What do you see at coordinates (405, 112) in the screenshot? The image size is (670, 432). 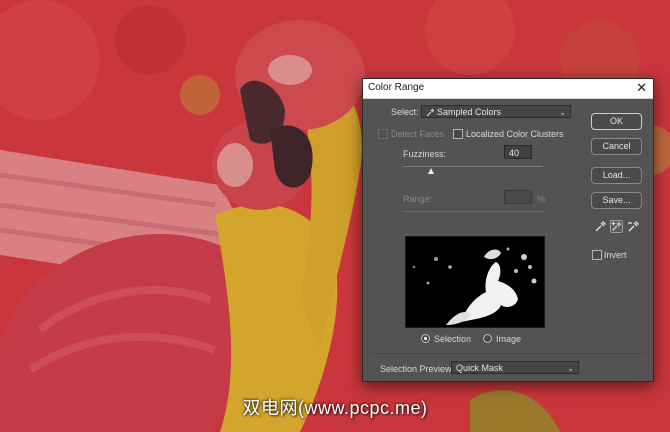 I see `select-label: Select:` at bounding box center [405, 112].